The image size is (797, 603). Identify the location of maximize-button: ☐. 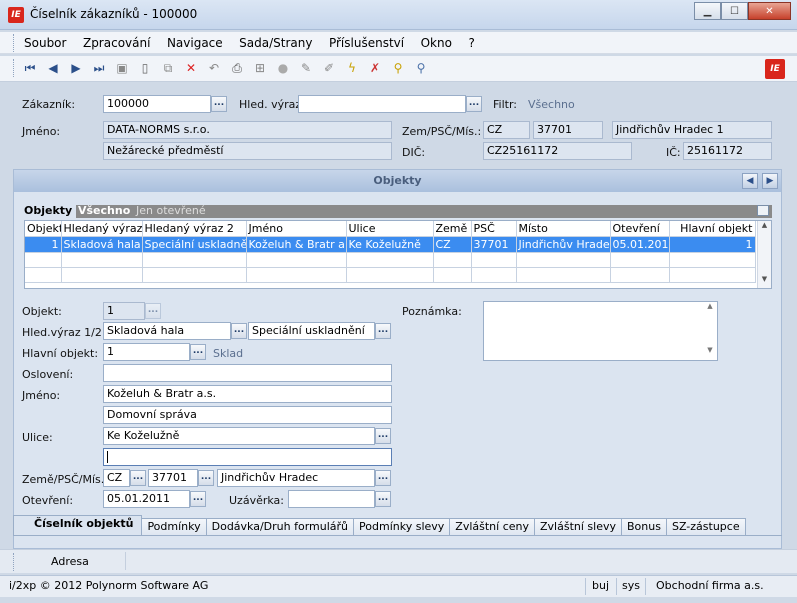
(734, 11).